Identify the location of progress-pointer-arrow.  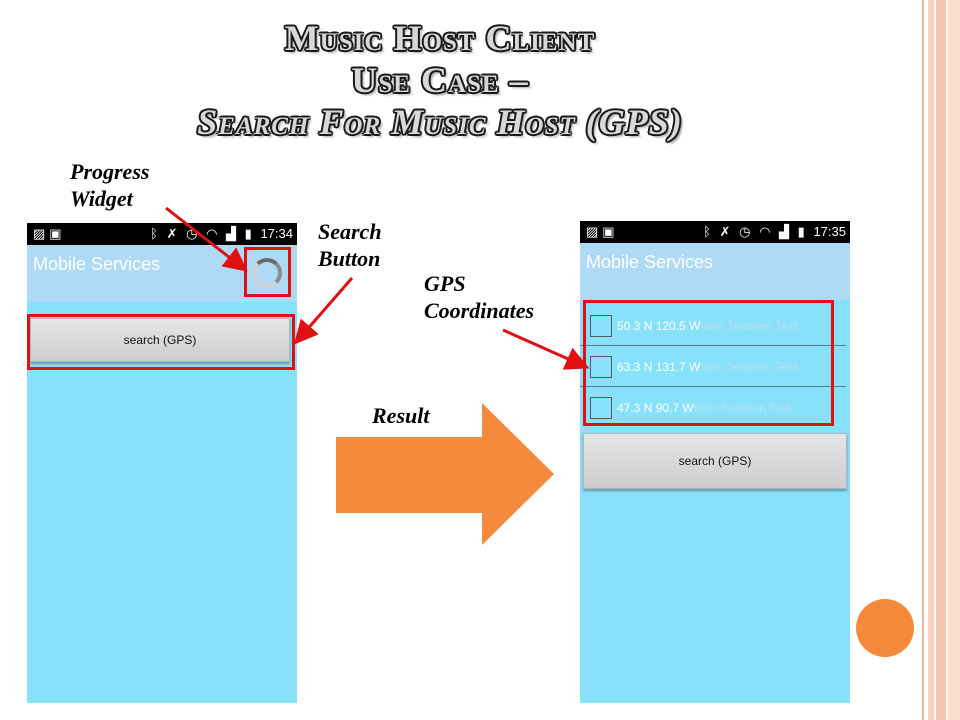
(206, 239).